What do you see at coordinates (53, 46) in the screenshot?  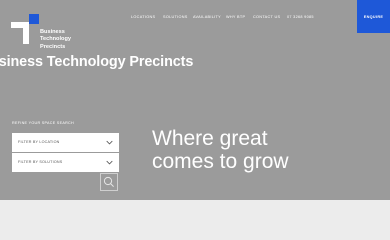 I see `logo-line-3: Precincts` at bounding box center [53, 46].